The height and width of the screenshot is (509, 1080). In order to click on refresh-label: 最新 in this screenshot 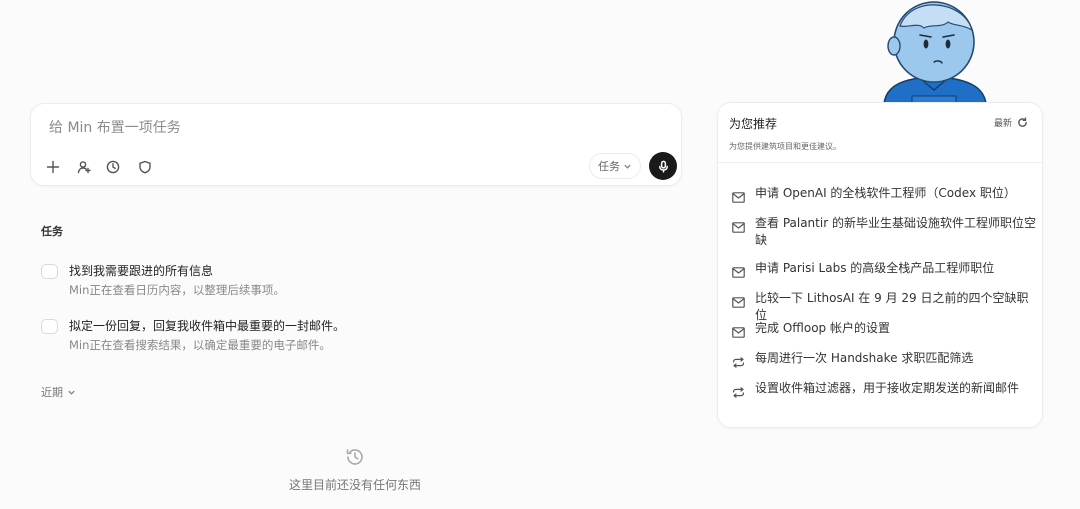, I will do `click(1002, 124)`.